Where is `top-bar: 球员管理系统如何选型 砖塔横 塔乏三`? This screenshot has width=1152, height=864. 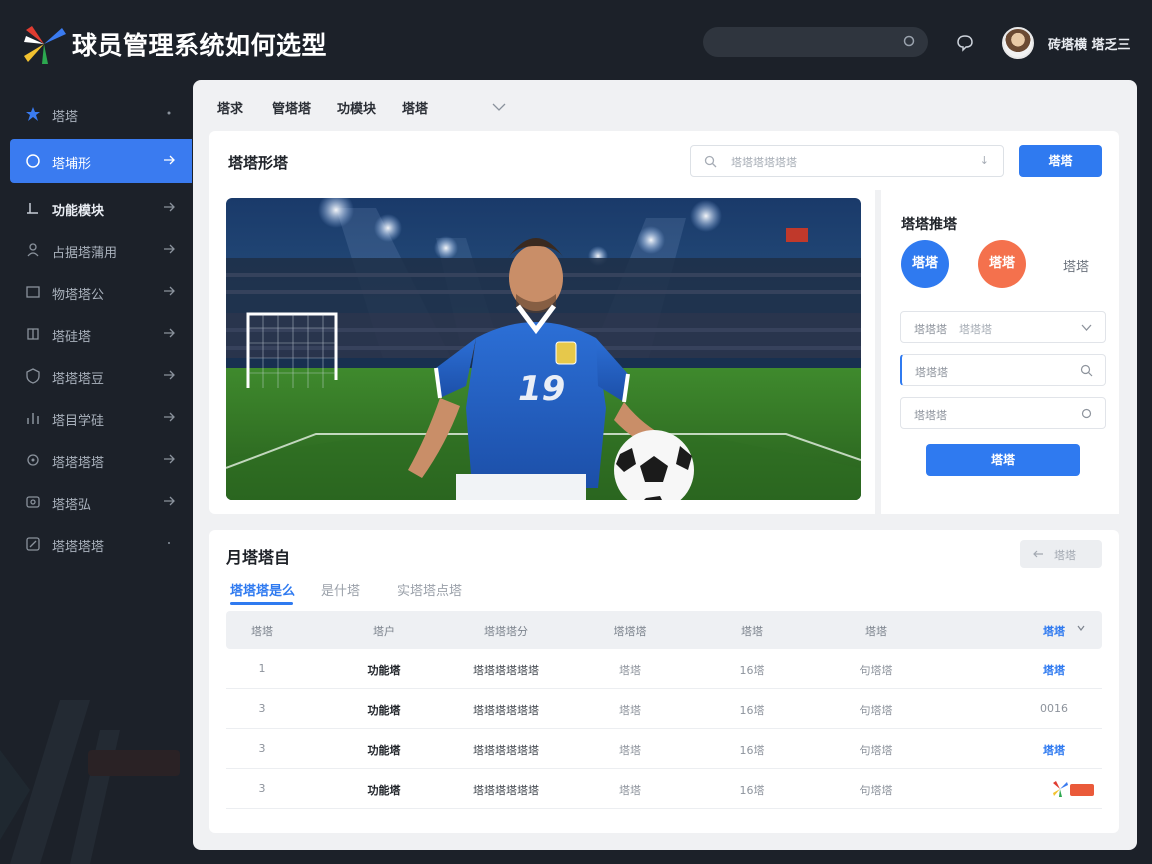 top-bar: 球员管理系统如何选型 砖塔横 塔乏三 is located at coordinates (576, 42).